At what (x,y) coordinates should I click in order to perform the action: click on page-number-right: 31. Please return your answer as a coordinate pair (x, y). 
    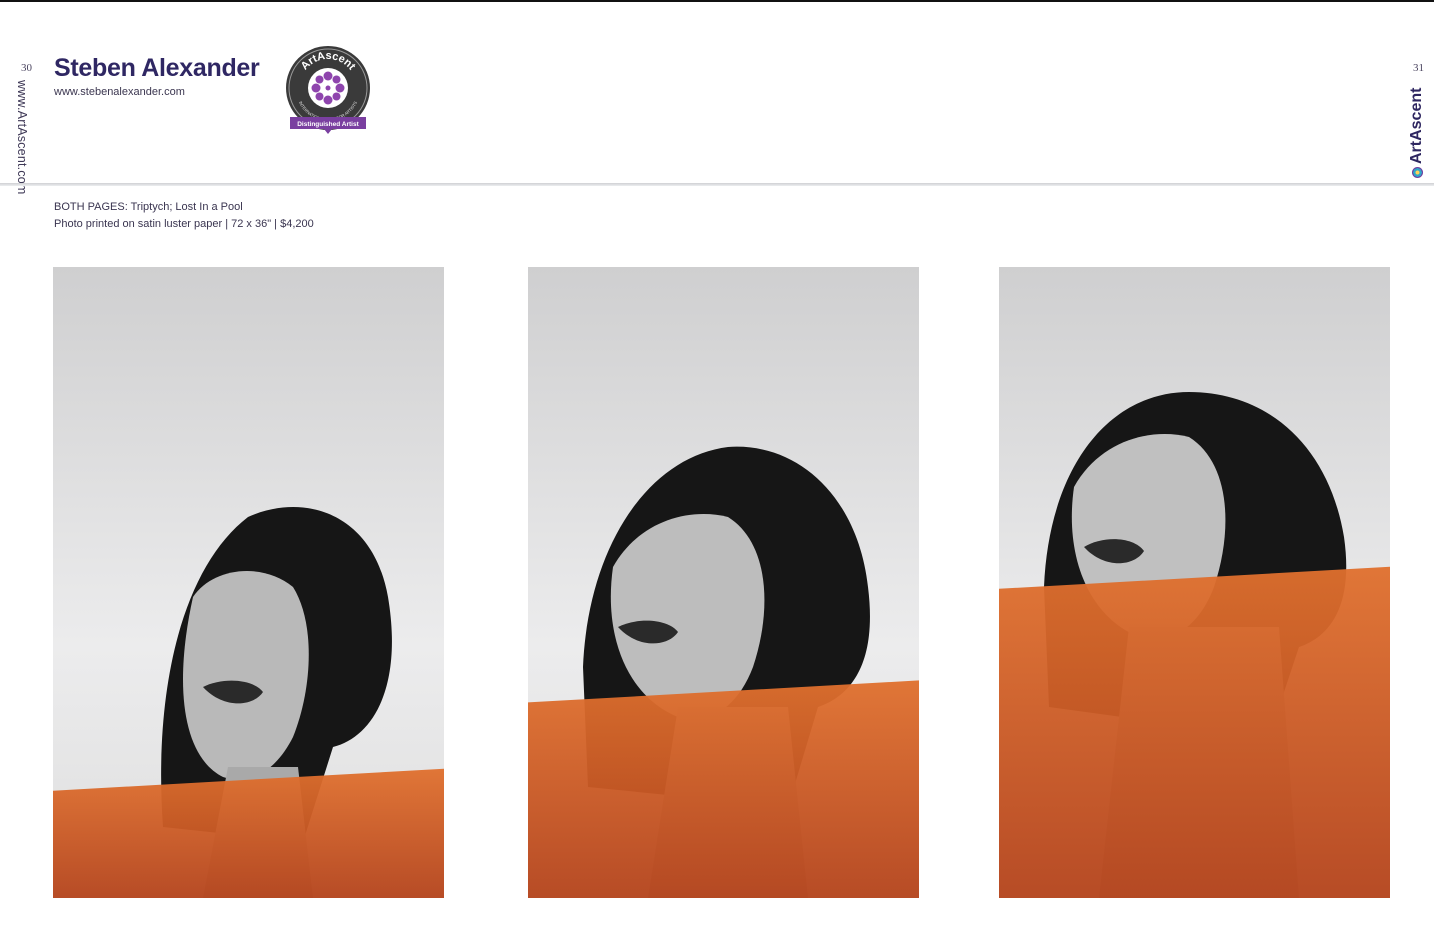
    Looking at the image, I should click on (1418, 68).